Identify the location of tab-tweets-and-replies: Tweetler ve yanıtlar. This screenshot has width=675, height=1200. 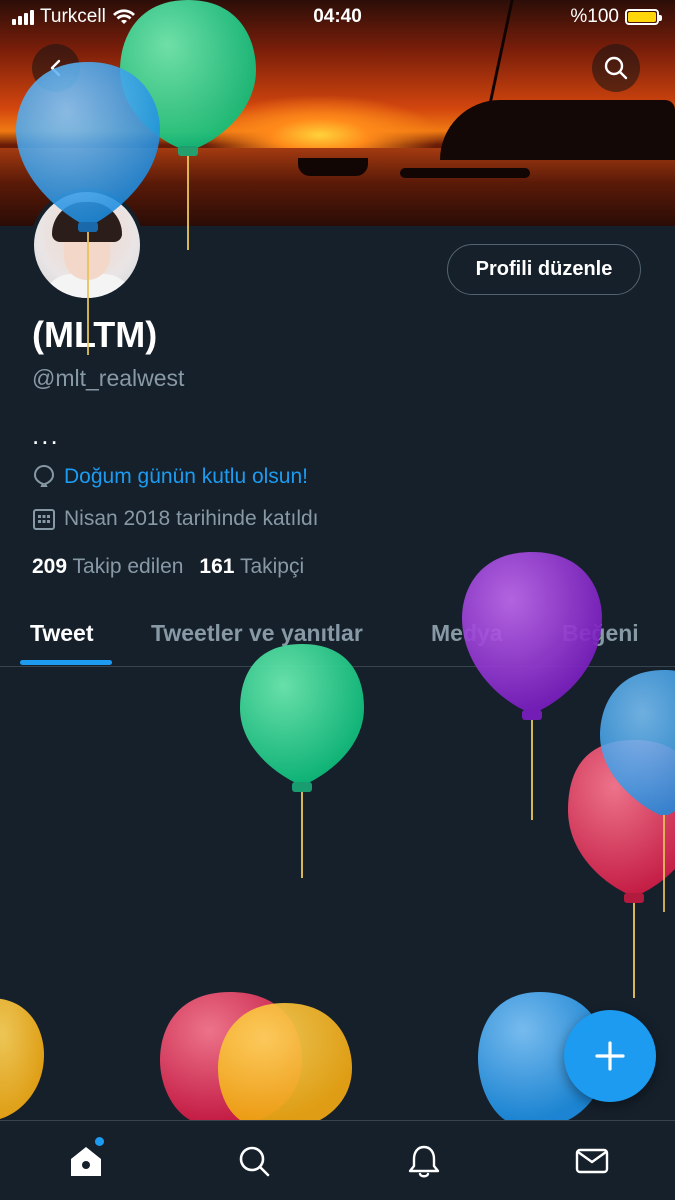
(257, 633).